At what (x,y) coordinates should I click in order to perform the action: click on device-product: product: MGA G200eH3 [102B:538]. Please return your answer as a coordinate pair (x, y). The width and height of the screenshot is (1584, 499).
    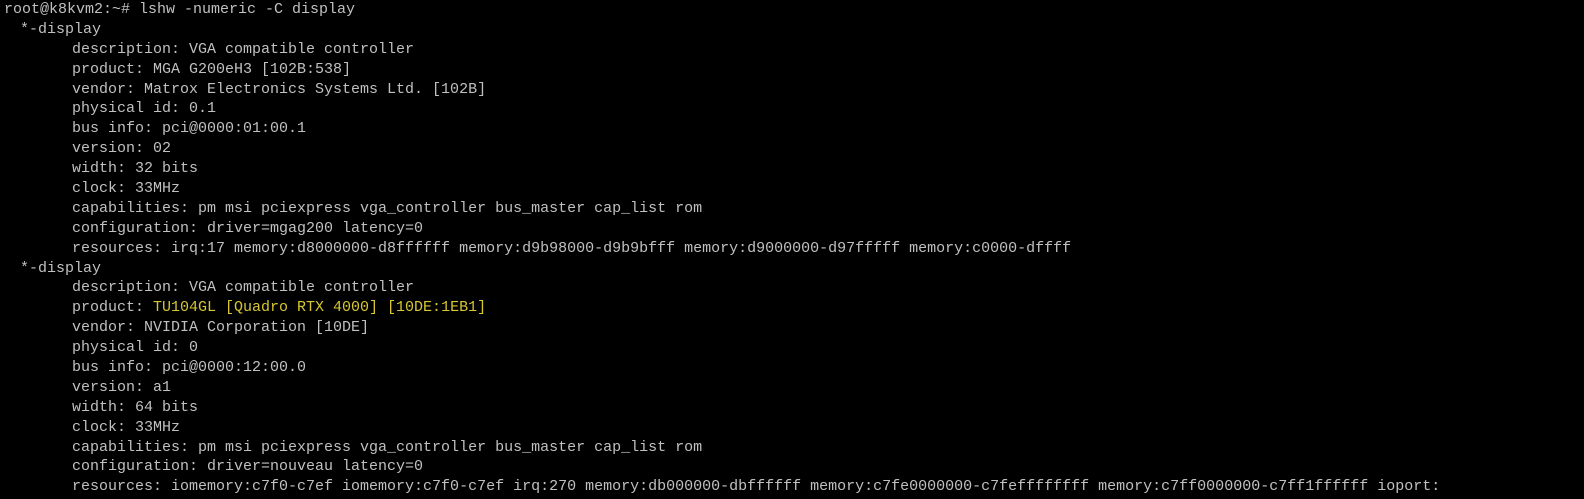
    Looking at the image, I should click on (794, 70).